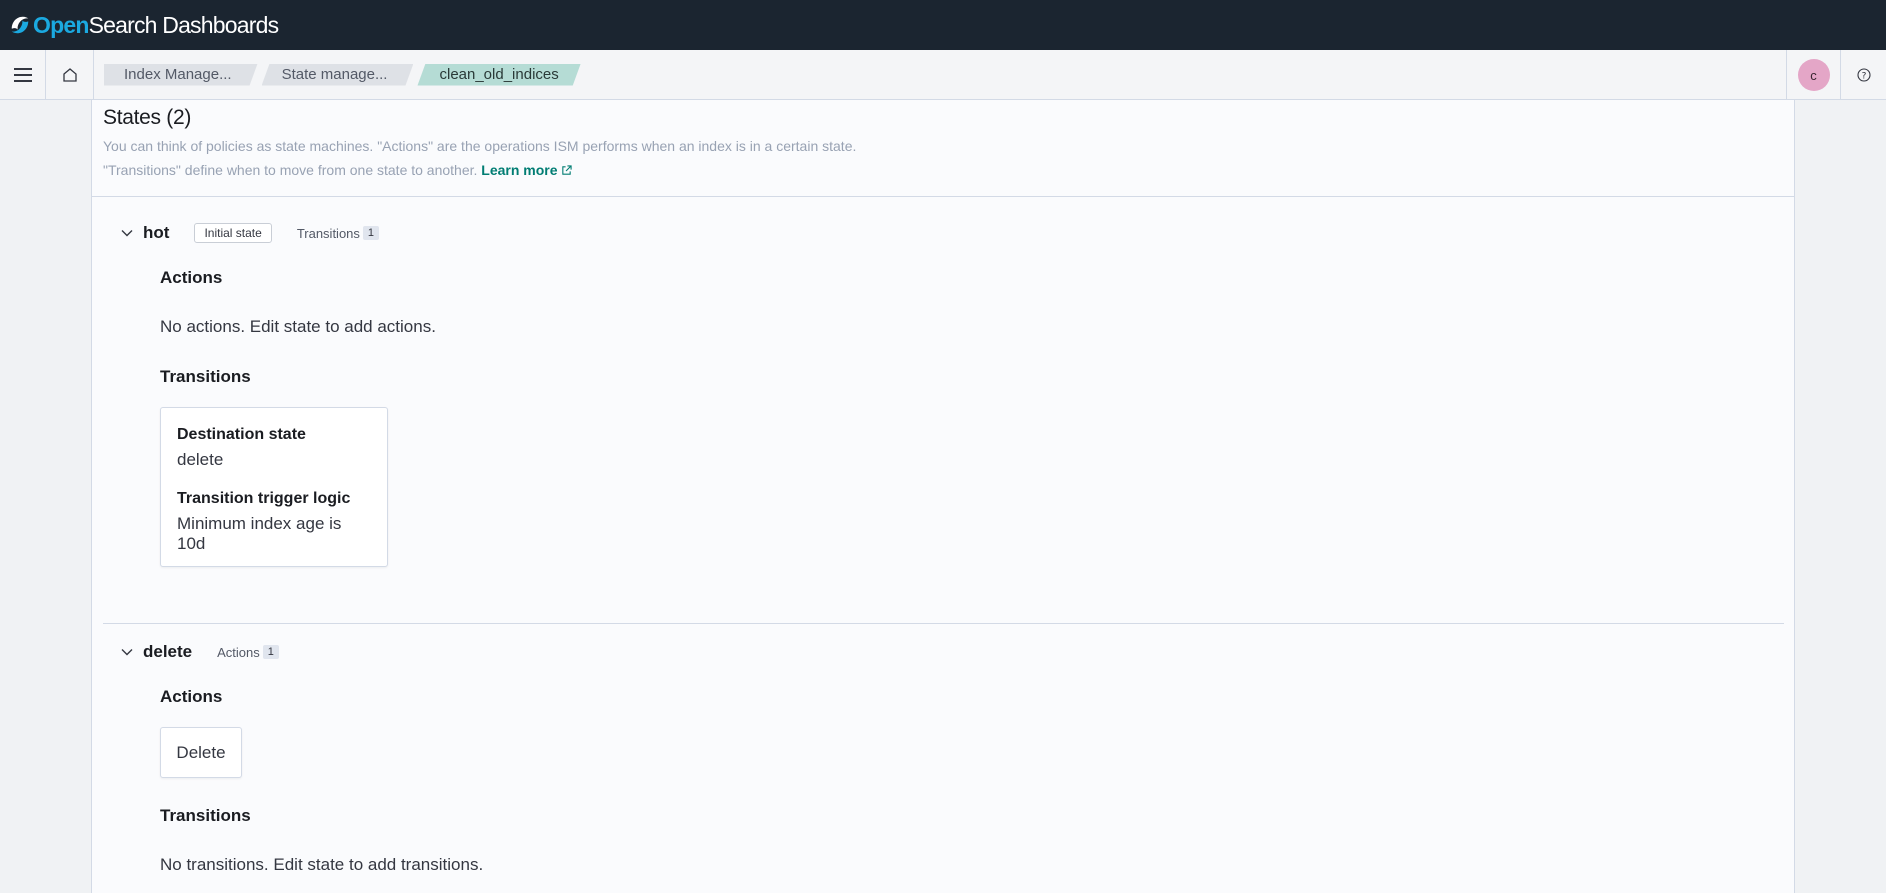  I want to click on help-icon: ?, so click(1863, 75).